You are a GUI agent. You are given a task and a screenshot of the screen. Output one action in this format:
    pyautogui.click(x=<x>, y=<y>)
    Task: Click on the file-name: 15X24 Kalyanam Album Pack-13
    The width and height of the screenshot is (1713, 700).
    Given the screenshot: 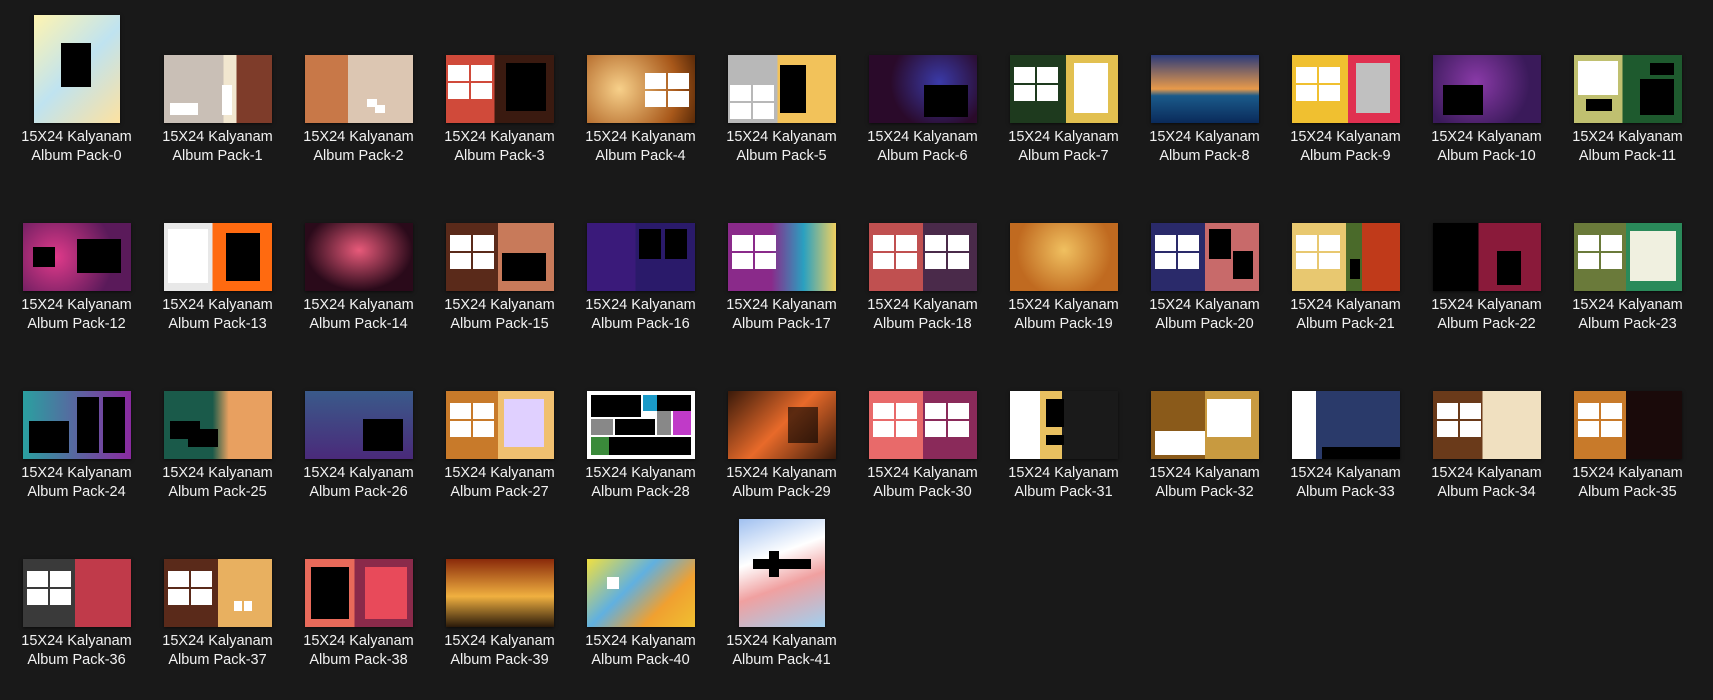 What is the action you would take?
    pyautogui.click(x=217, y=315)
    